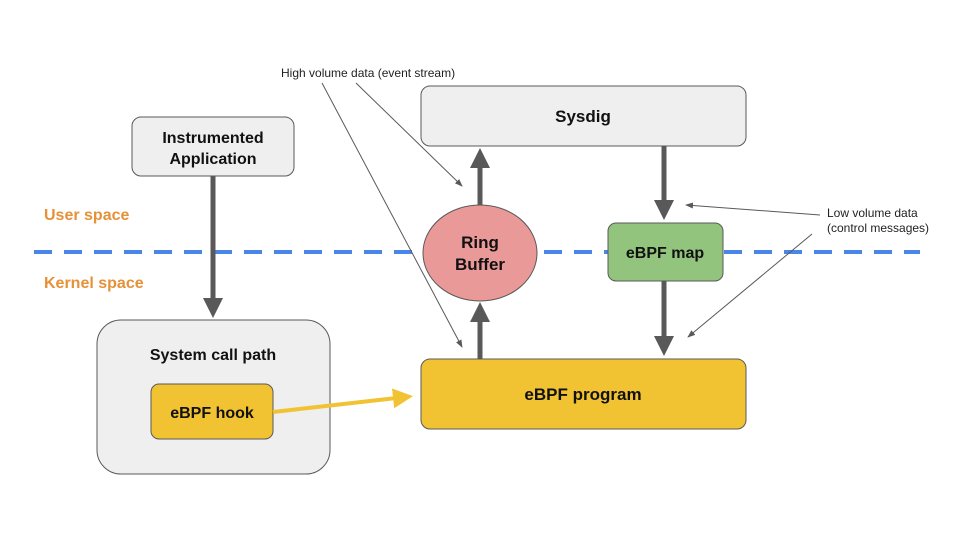 This screenshot has width=960, height=540. I want to click on user-space-label: User space, so click(86, 215).